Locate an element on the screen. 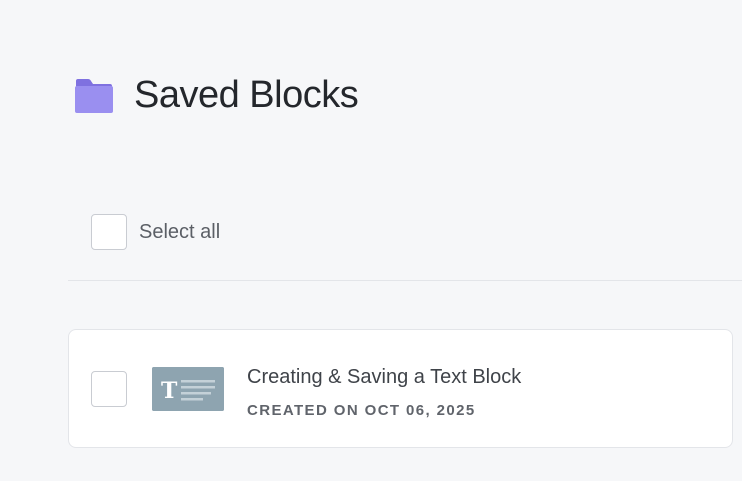 The image size is (742, 481). text-block-icon: T is located at coordinates (188, 389).